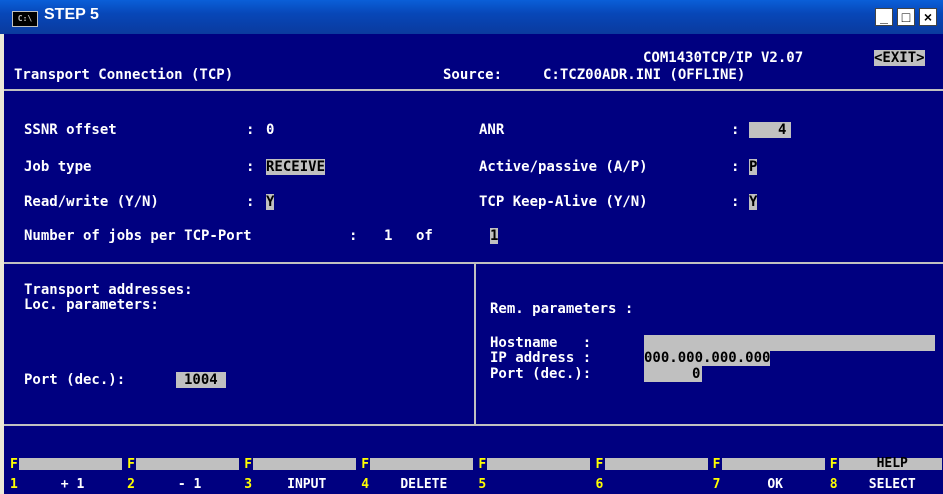 This screenshot has height=494, width=943. What do you see at coordinates (473, 90) in the screenshot?
I see `header-divider` at bounding box center [473, 90].